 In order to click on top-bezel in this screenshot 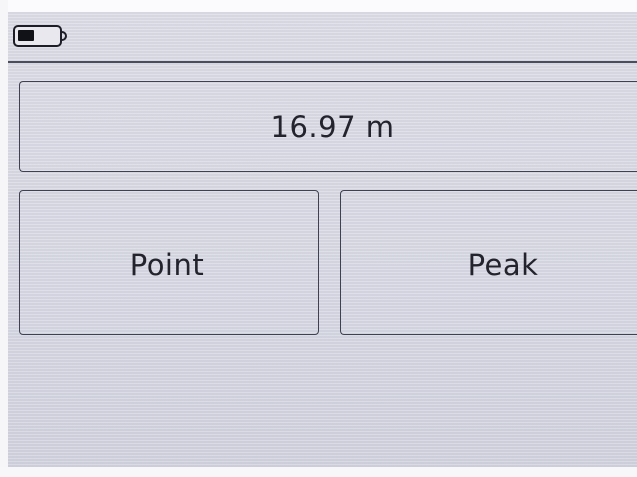, I will do `click(318, 6)`.